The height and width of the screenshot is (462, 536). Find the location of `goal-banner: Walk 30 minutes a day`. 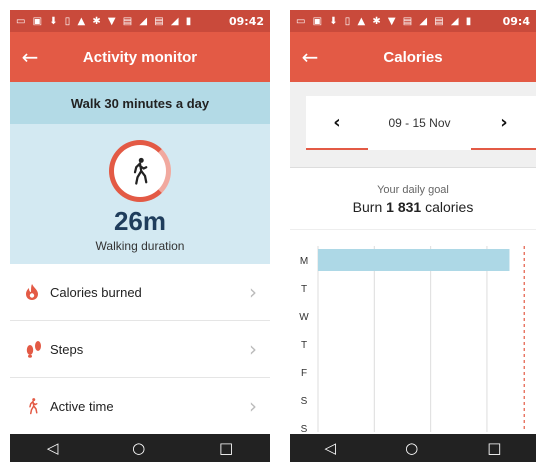

goal-banner: Walk 30 minutes a day is located at coordinates (140, 103).